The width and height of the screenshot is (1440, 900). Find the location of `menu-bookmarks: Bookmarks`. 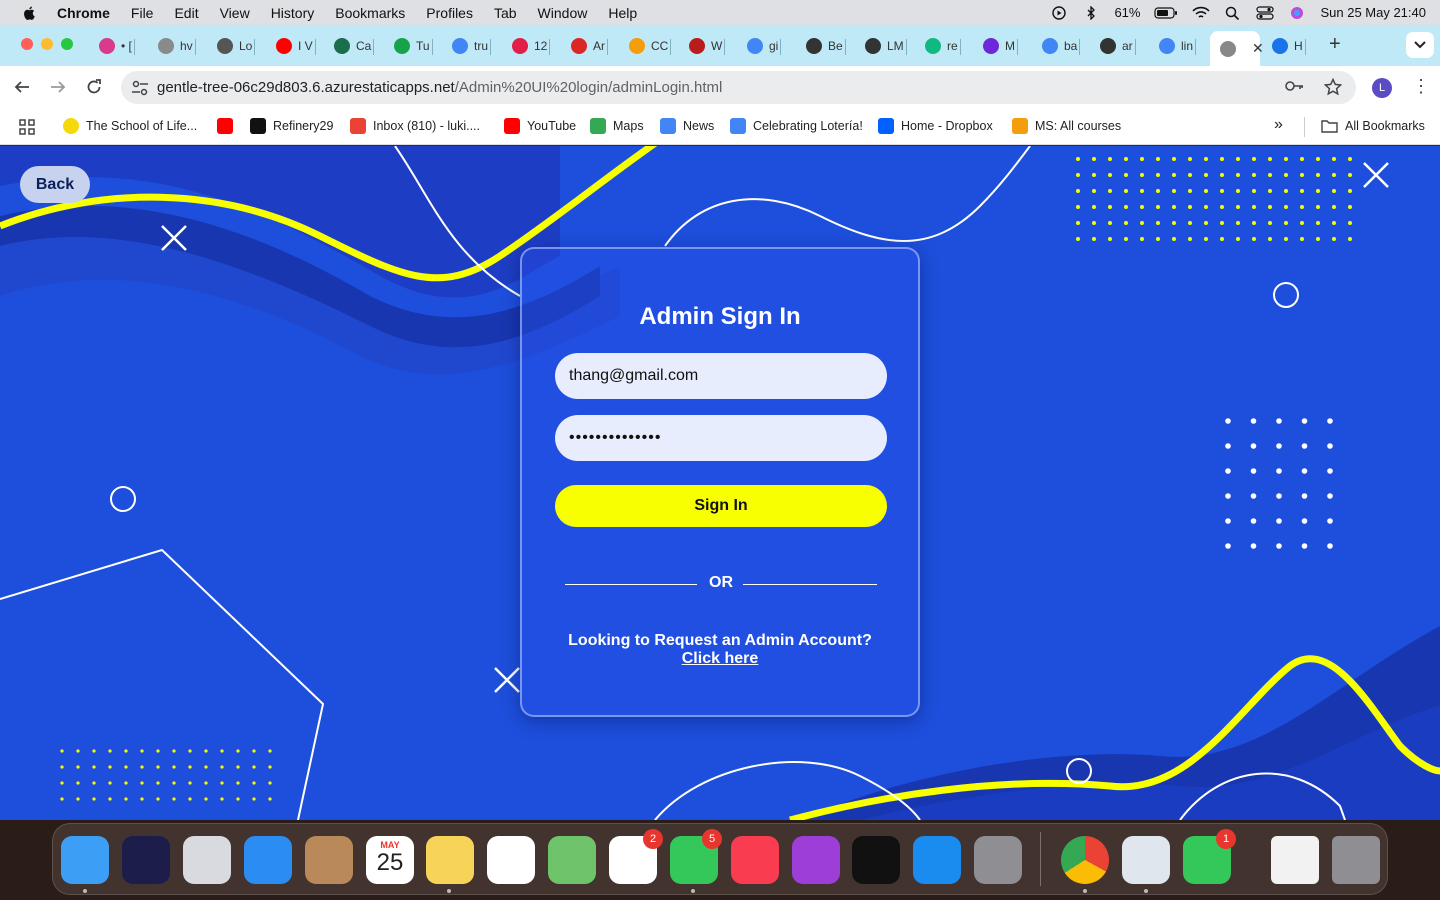

menu-bookmarks: Bookmarks is located at coordinates (370, 13).